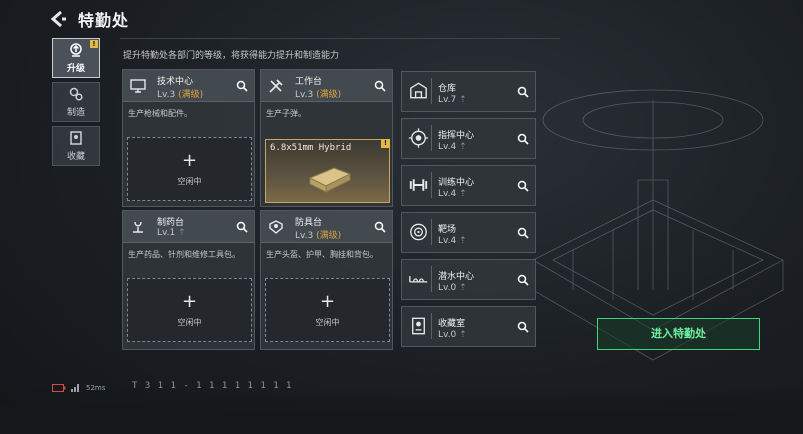 This screenshot has width=803, height=434. What do you see at coordinates (326, 86) in the screenshot?
I see `card-header: 工作台 Lv.3 (满级)` at bounding box center [326, 86].